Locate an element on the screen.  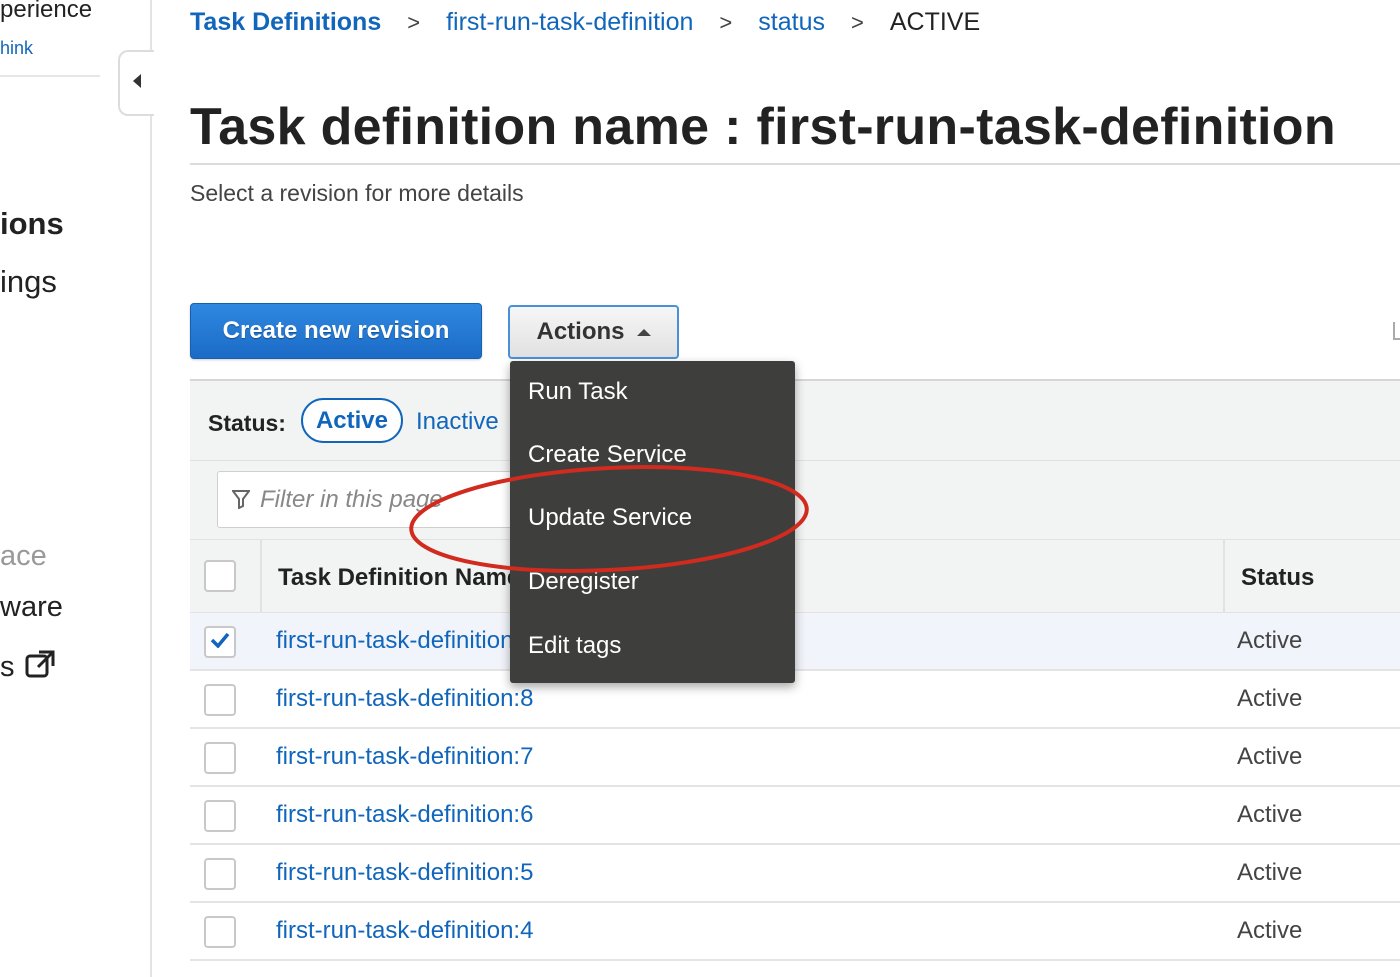
filter-bar is located at coordinates (795, 500).